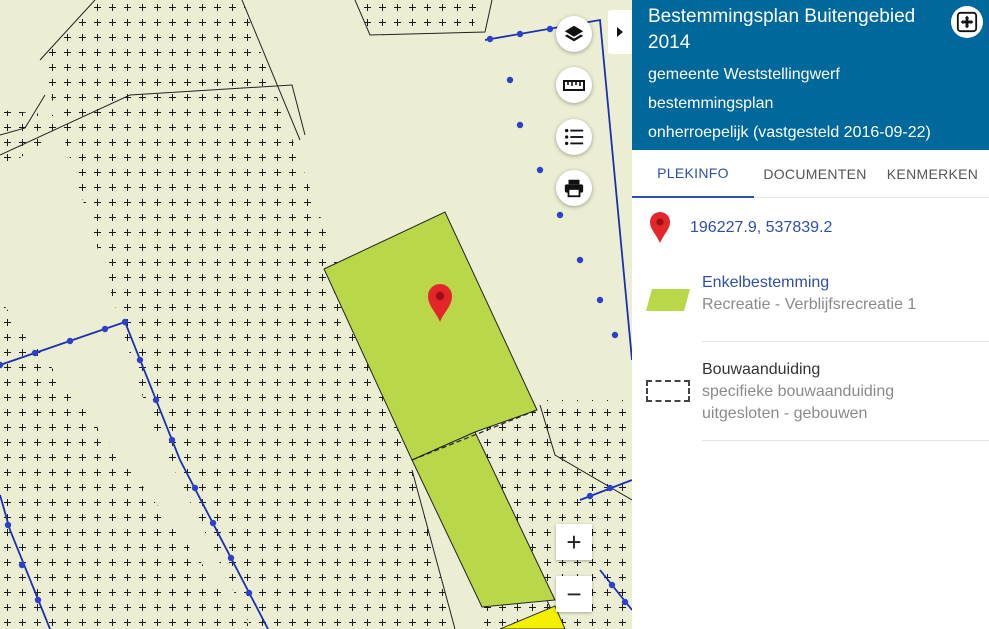  I want to click on bouwaanduiding-value-1: specifieke bouwaanduiding, so click(798, 391).